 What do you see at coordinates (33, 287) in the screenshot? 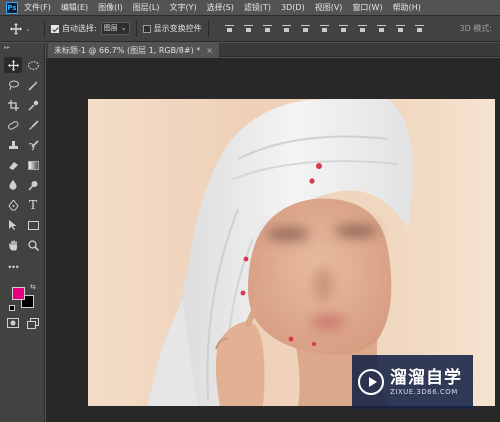
I see `swap-colors-icon: ⇆` at bounding box center [33, 287].